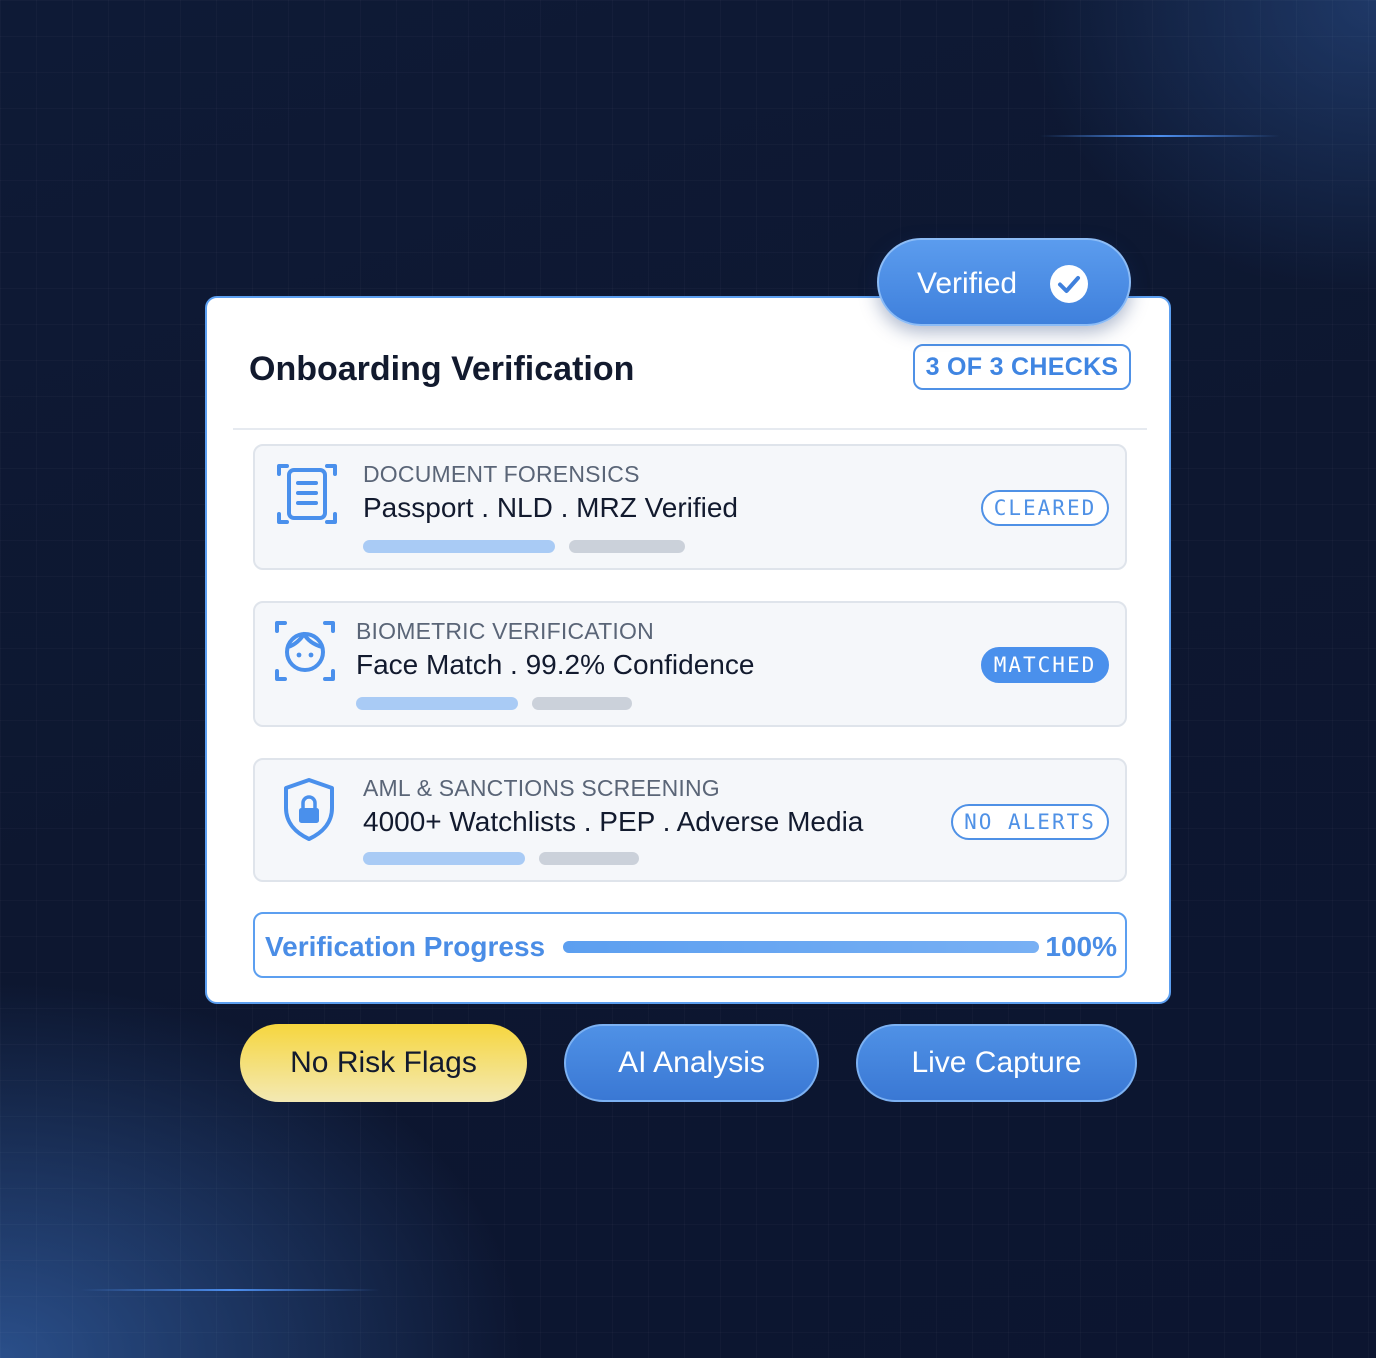  Describe the element at coordinates (1030, 822) in the screenshot. I see `status-badge-no-alerts: NO ALERTS` at that location.